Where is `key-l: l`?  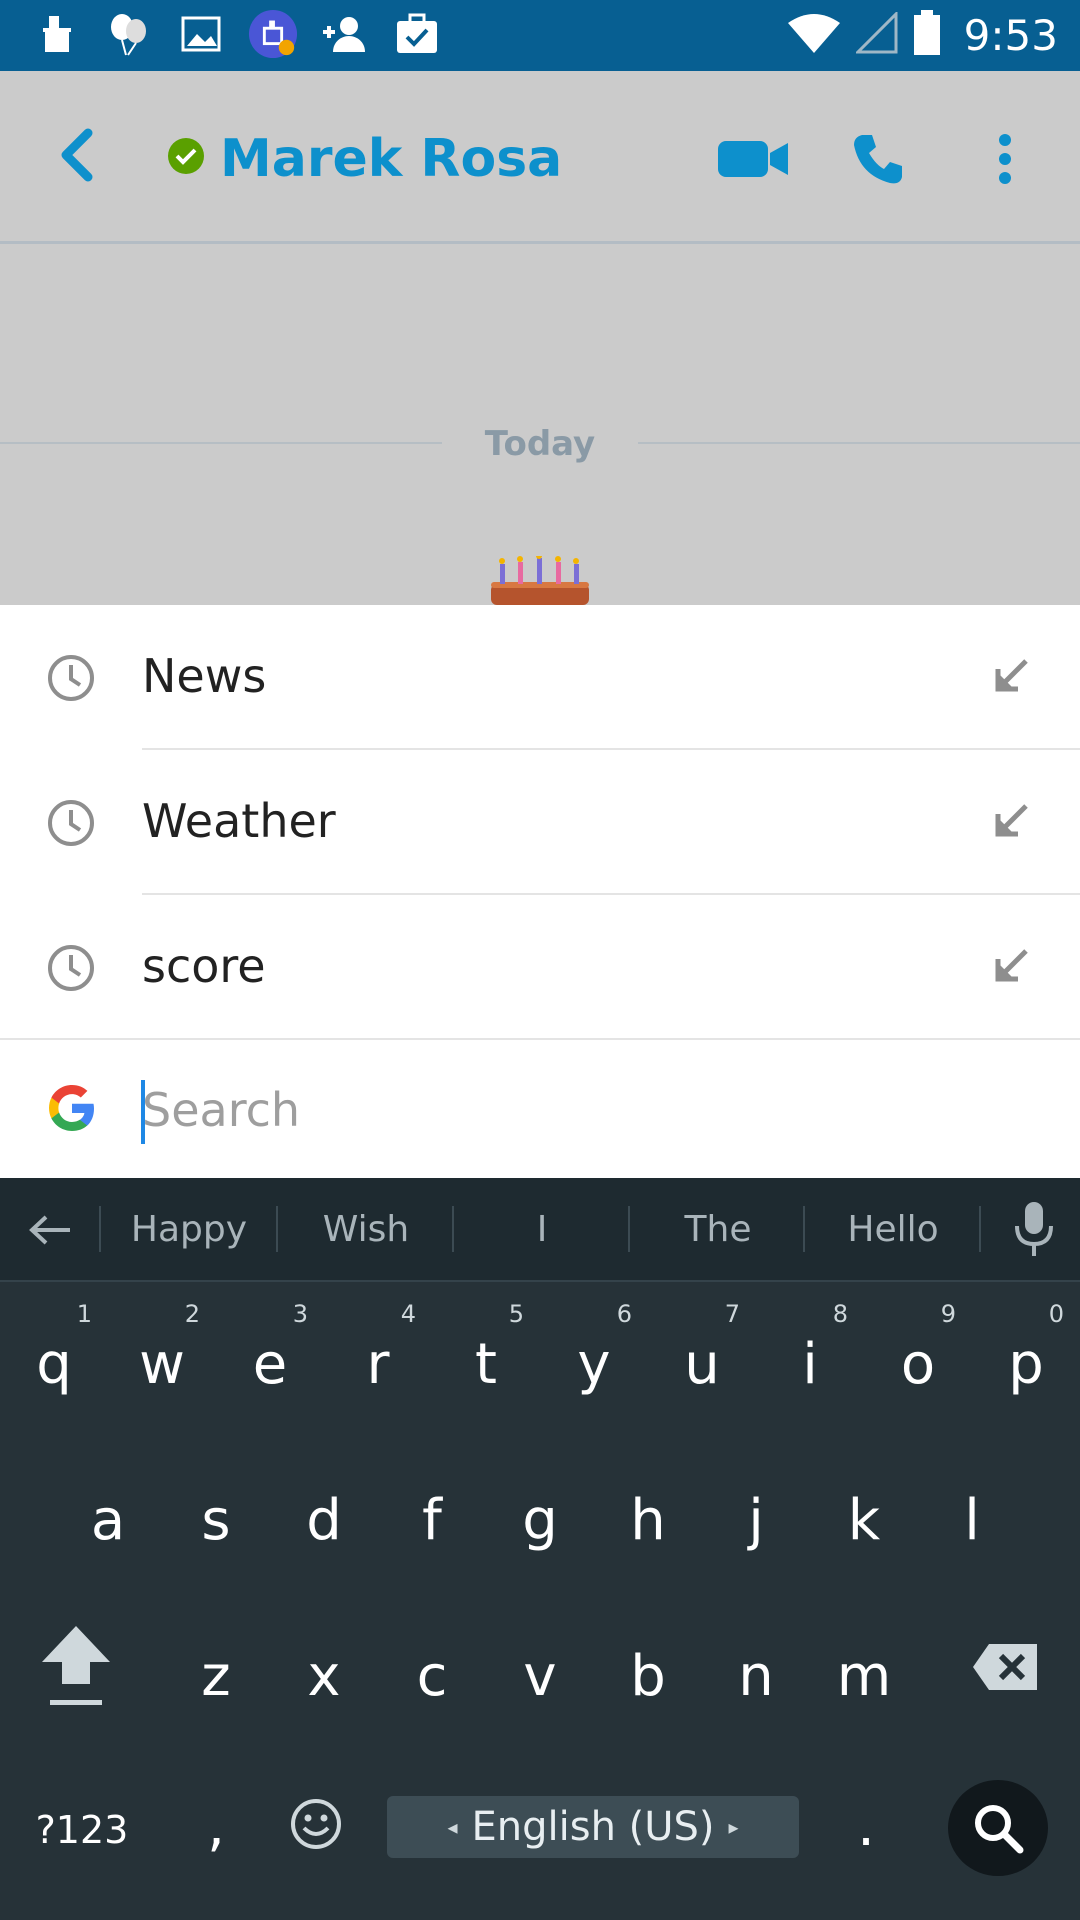
key-l: l is located at coordinates (972, 1511).